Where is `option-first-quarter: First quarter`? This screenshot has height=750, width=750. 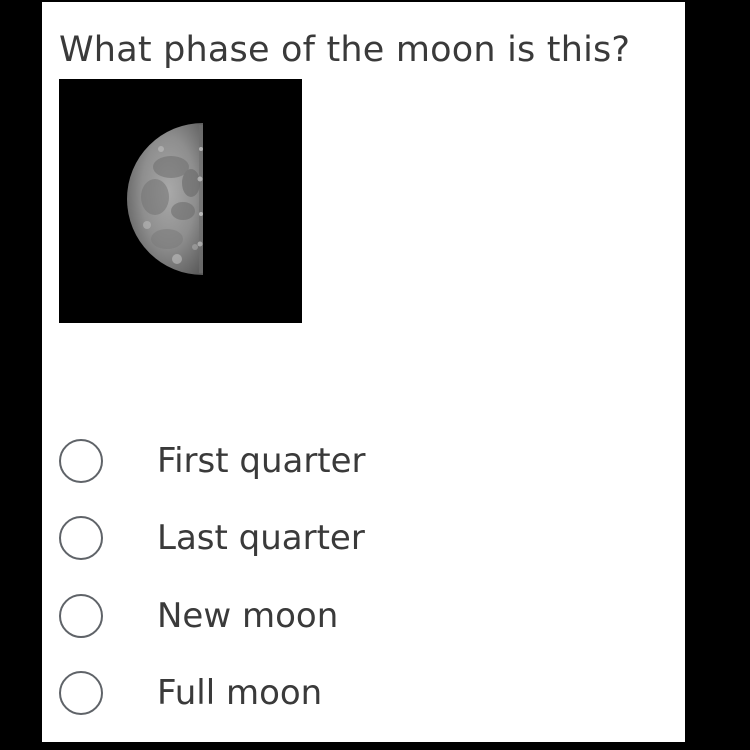
option-first-quarter: First quarter is located at coordinates (212, 461).